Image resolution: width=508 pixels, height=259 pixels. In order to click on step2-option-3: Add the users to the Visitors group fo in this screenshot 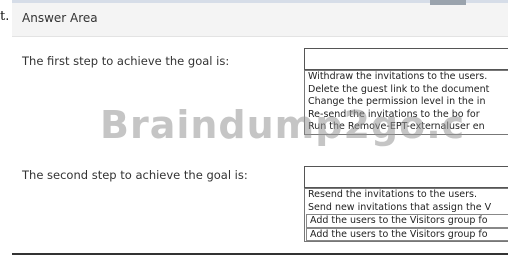, I will do `click(407, 221)`.